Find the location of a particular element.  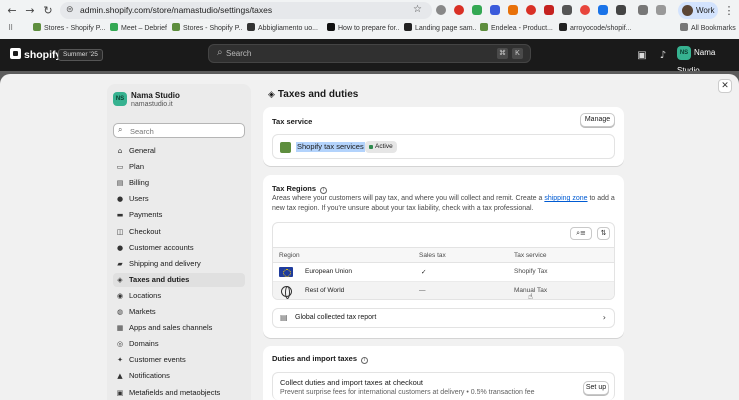

search-placeholder: Search is located at coordinates (142, 131).